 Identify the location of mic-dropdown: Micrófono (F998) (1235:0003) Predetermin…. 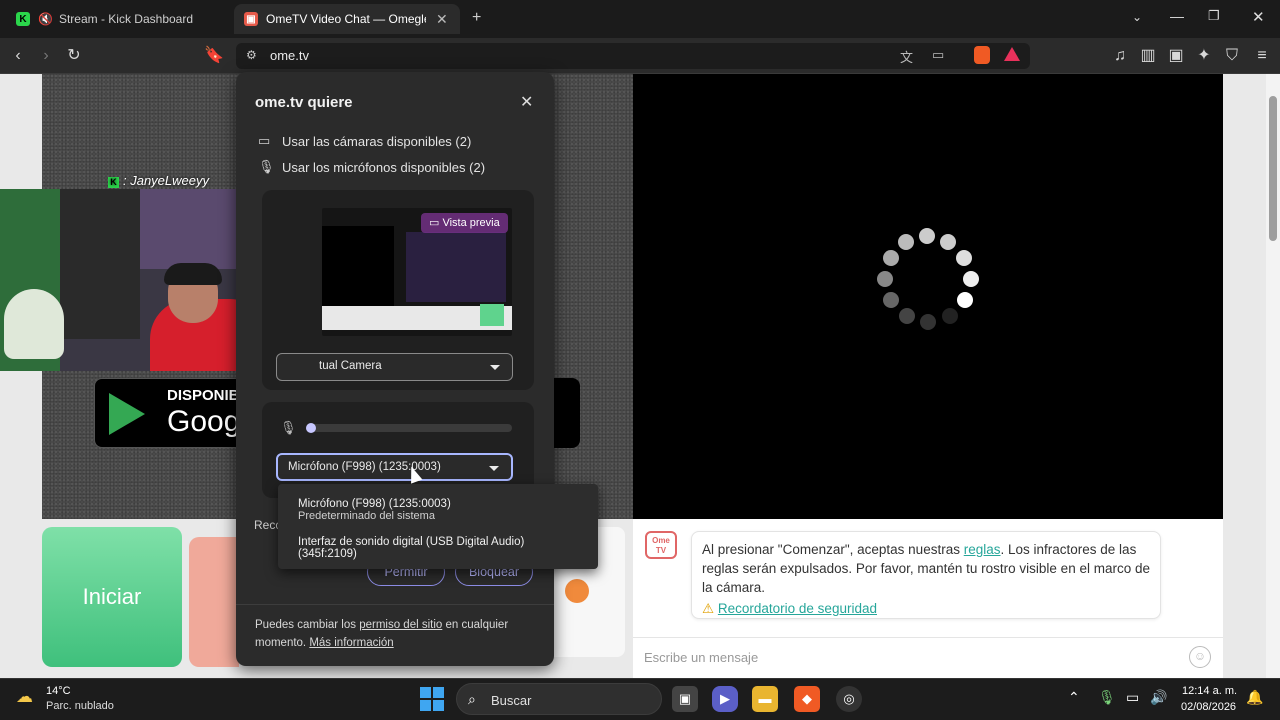
(438, 526).